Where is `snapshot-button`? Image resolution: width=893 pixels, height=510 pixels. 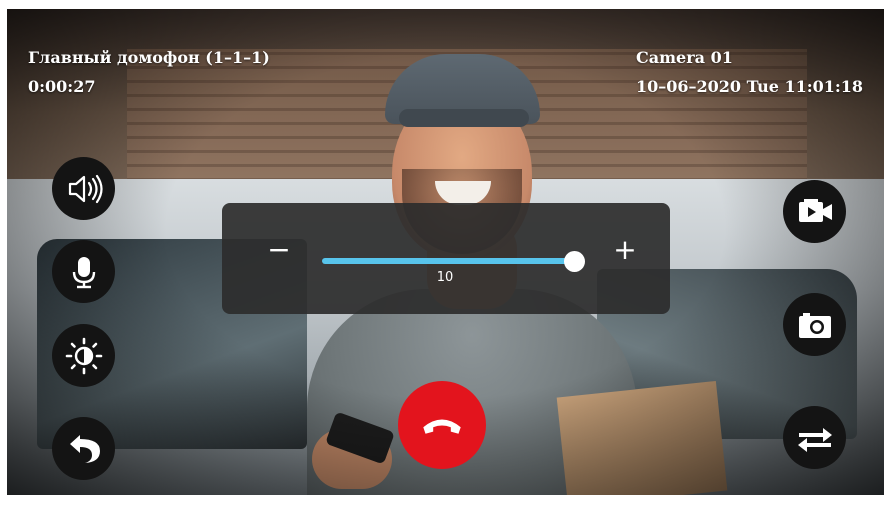
snapshot-button is located at coordinates (814, 324).